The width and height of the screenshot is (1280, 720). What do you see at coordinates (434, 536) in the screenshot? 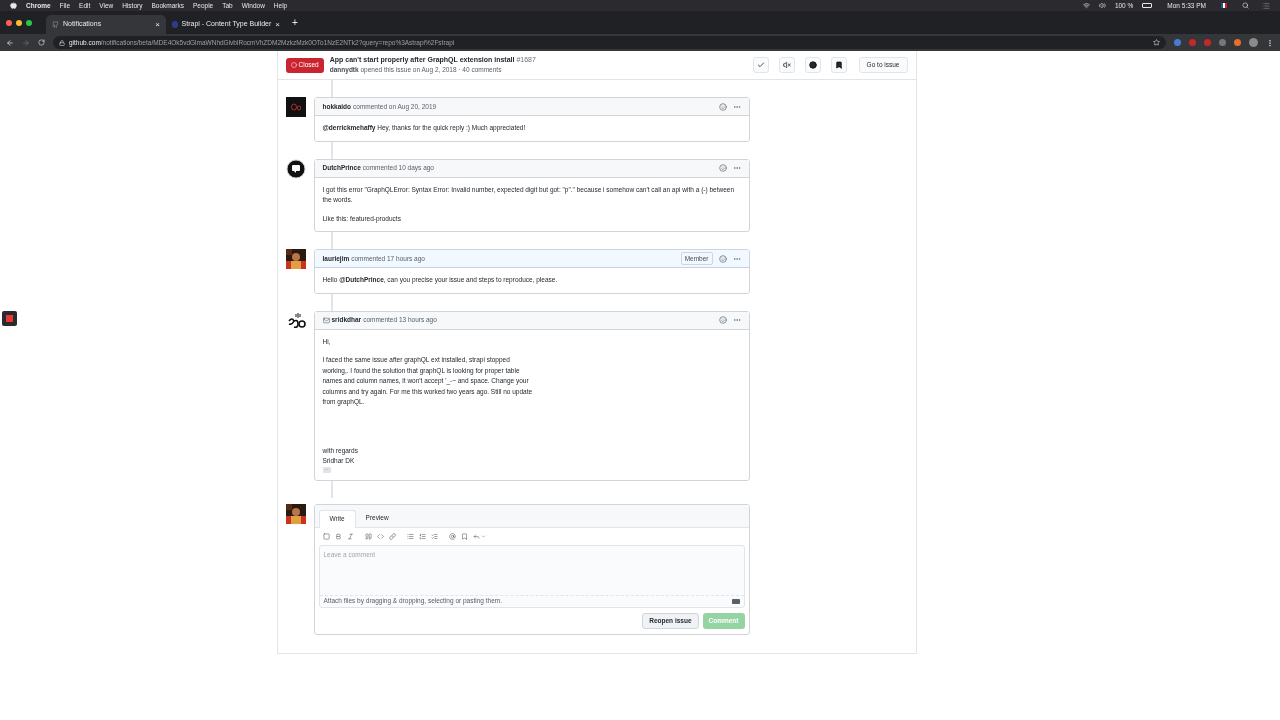
I see `task-list-icon` at bounding box center [434, 536].